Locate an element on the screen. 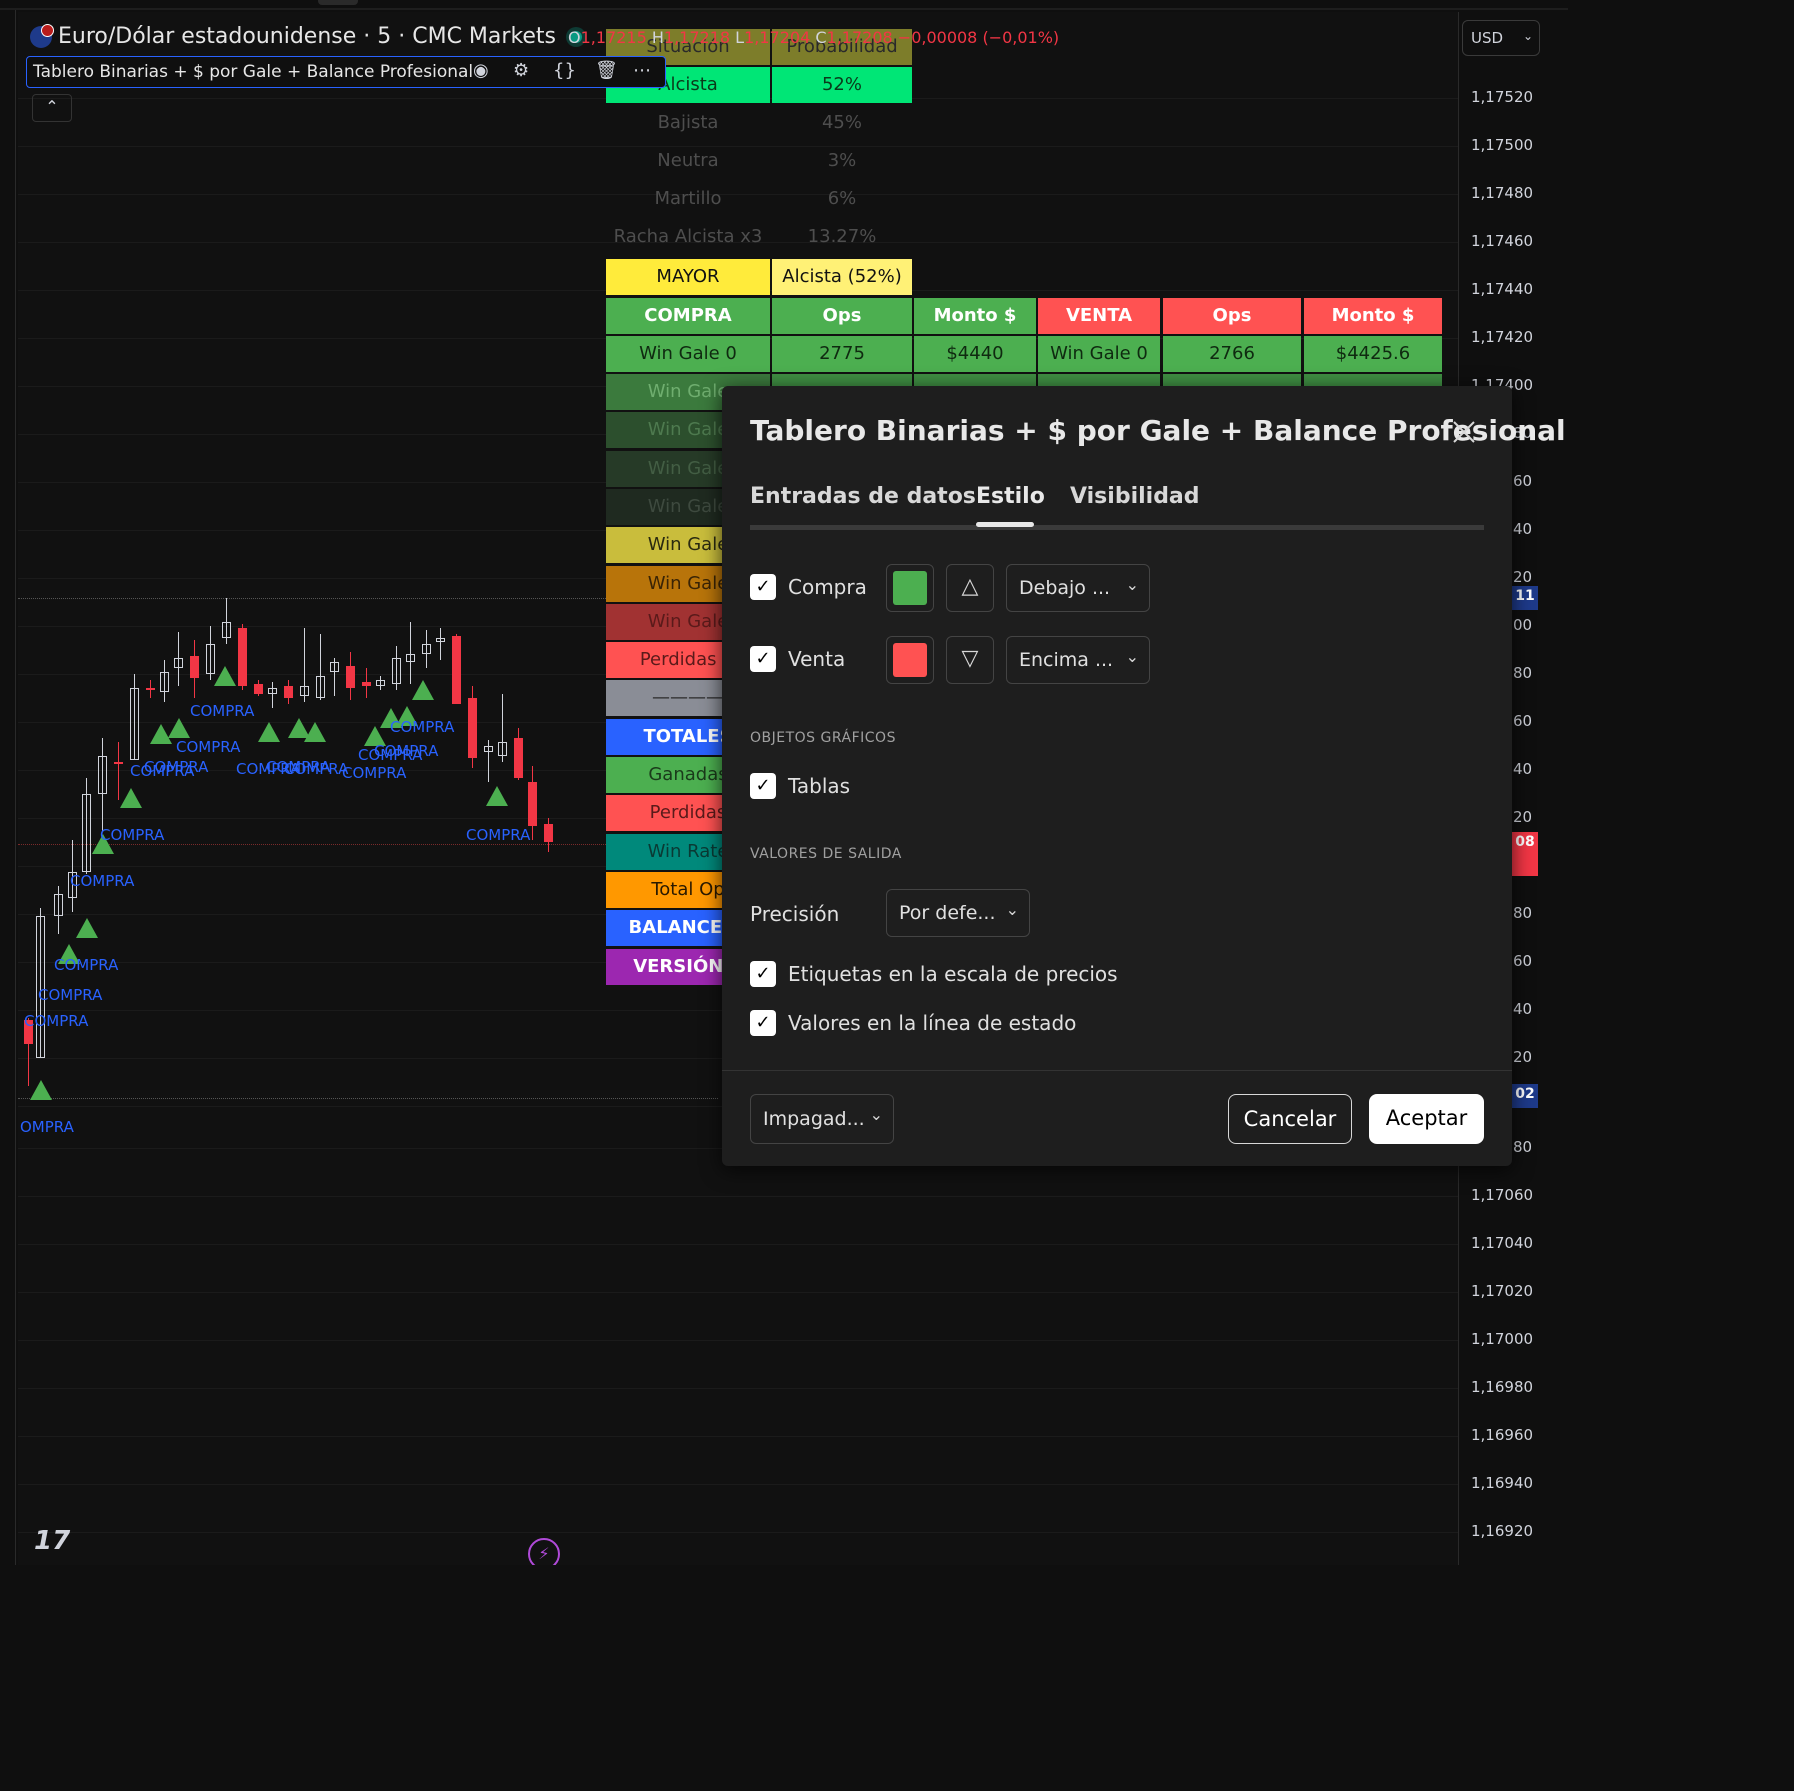 The width and height of the screenshot is (1794, 1791). price-tick: 1,17480 is located at coordinates (1502, 193).